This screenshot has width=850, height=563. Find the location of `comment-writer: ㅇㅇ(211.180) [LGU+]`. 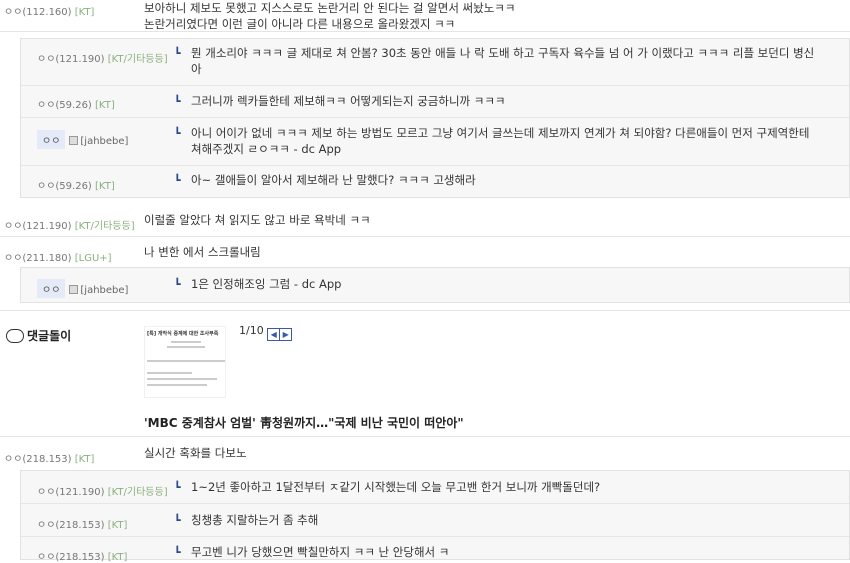

comment-writer: ㅇㅇ(211.180) [LGU+] is located at coordinates (58, 256).